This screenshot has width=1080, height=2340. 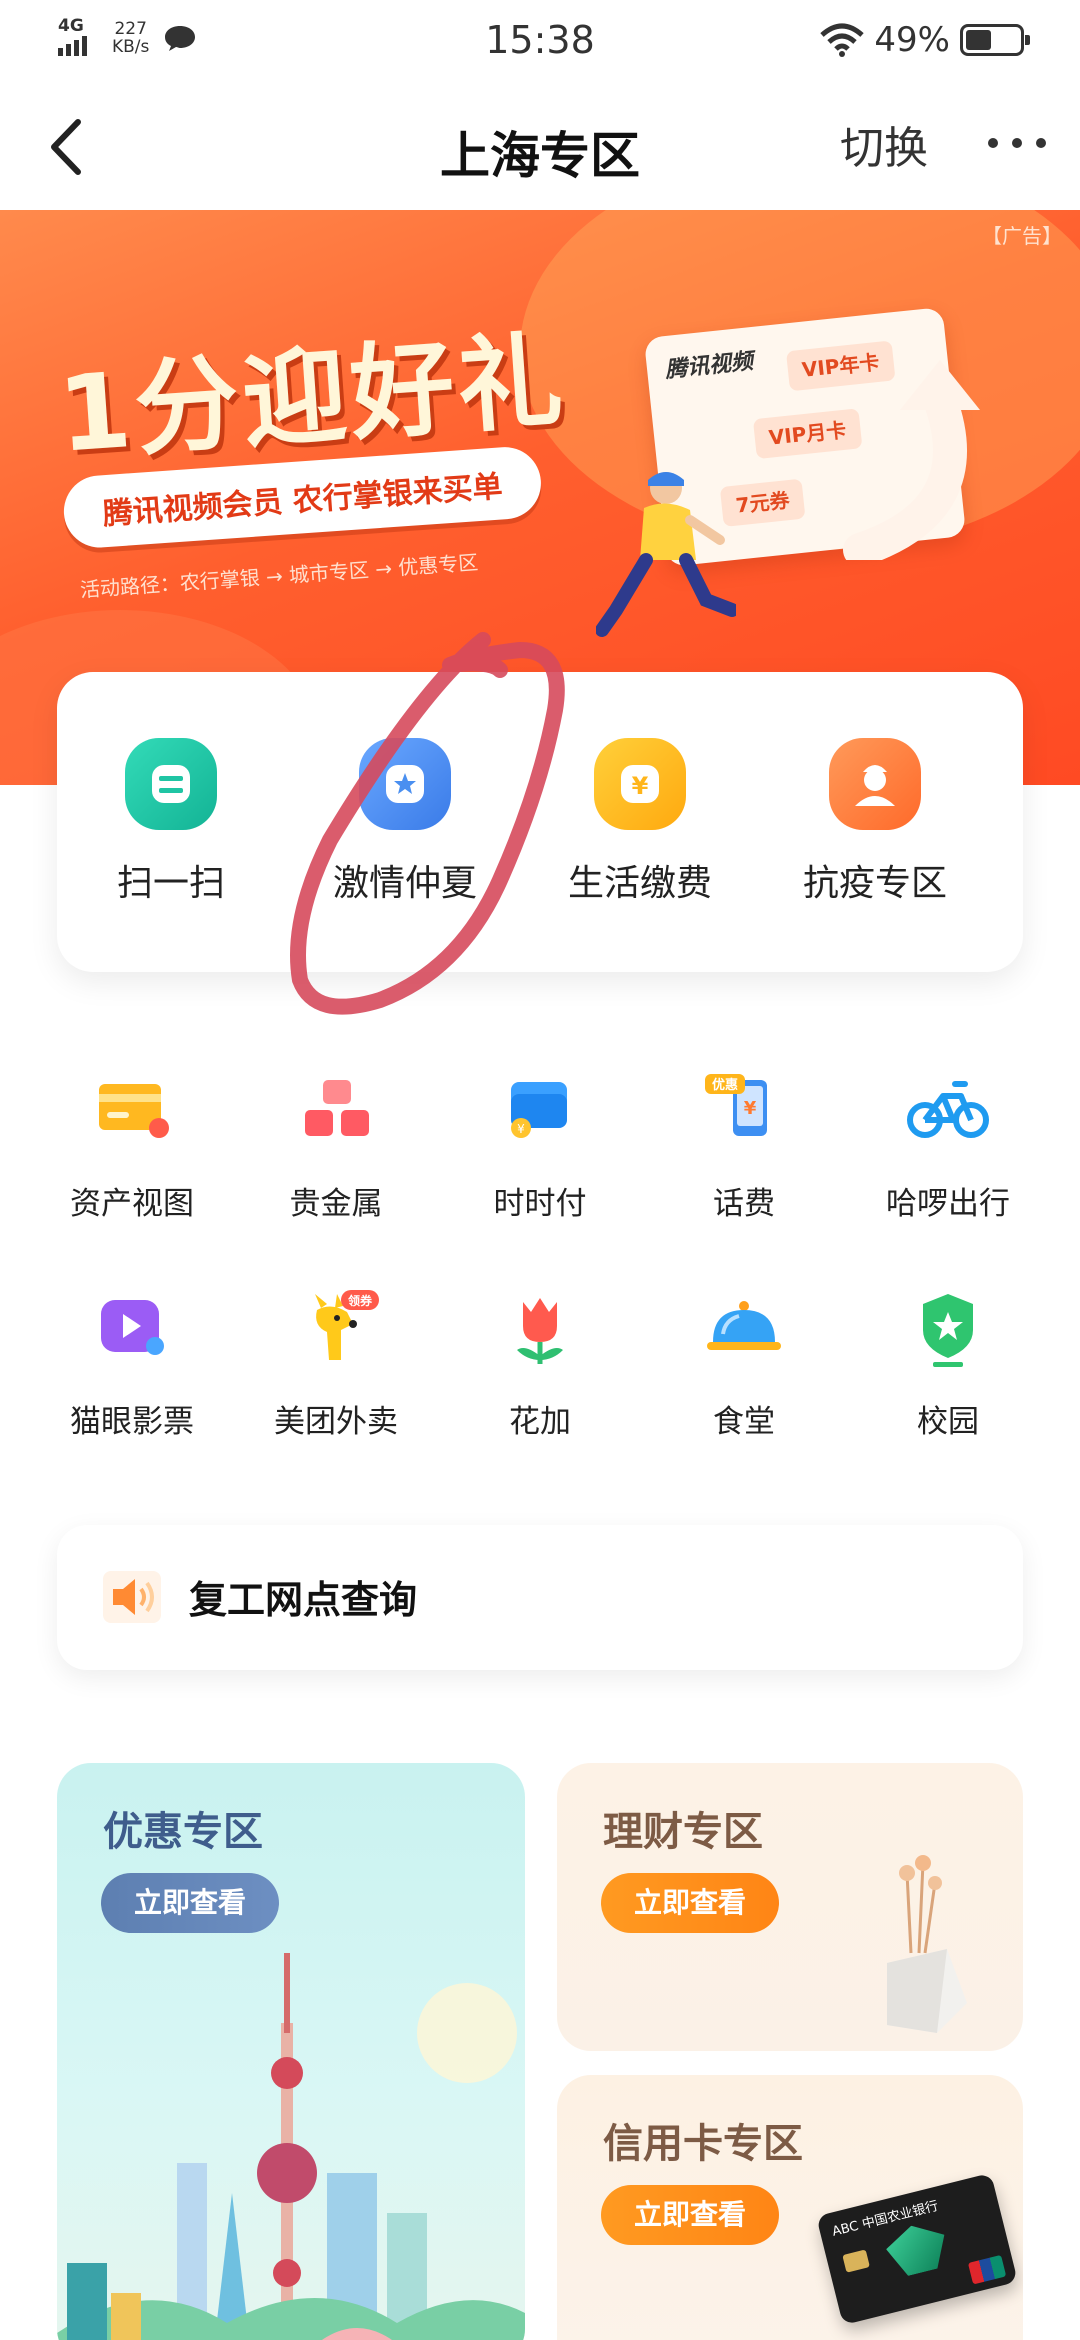 I want to click on wifi-icon, so click(x=842, y=40).